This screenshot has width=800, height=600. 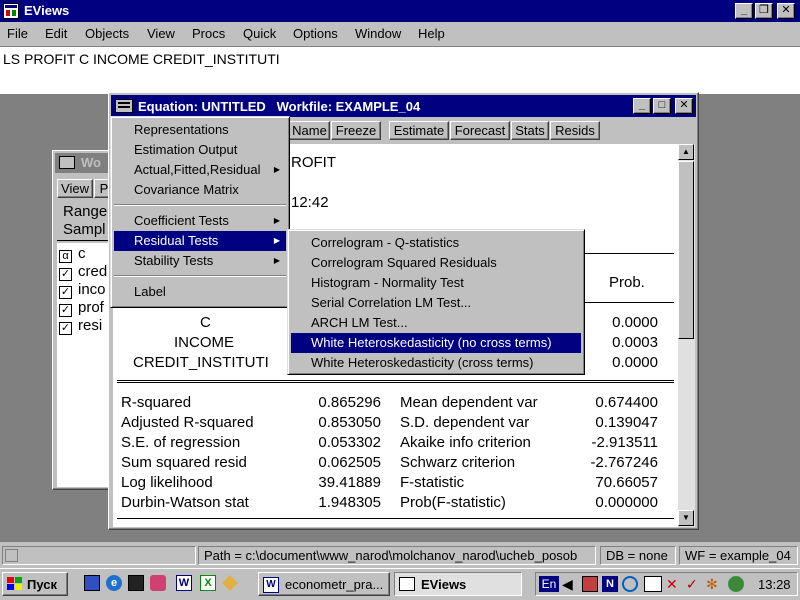 What do you see at coordinates (82, 290) in the screenshot?
I see `object-item-inco: ✓ inco` at bounding box center [82, 290].